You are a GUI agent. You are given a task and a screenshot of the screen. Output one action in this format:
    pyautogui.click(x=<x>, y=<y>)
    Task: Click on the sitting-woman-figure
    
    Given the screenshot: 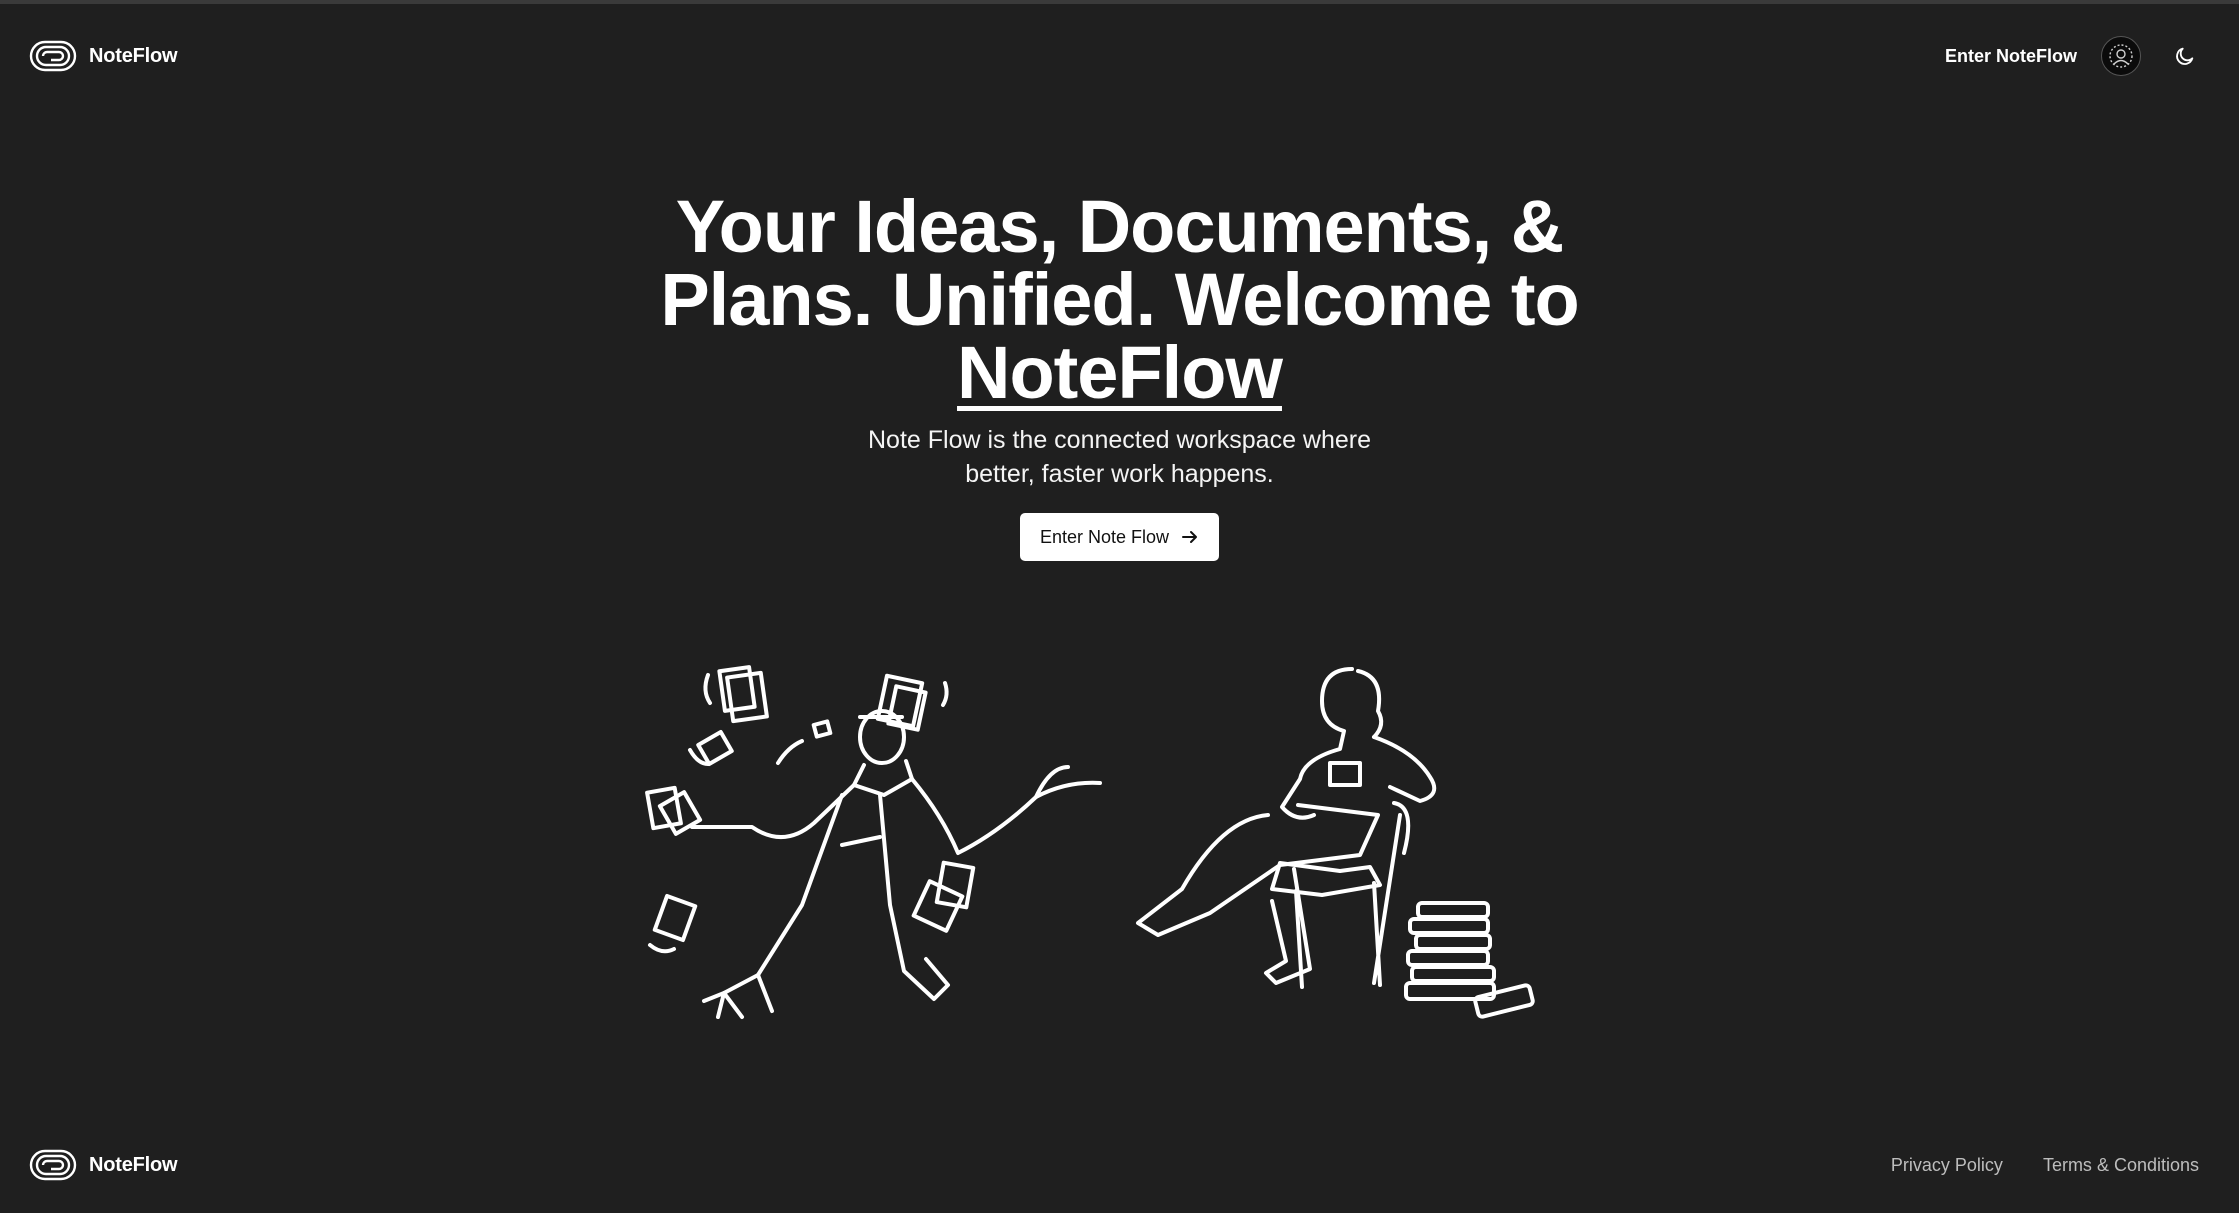 What is the action you would take?
    pyautogui.click(x=1286, y=828)
    